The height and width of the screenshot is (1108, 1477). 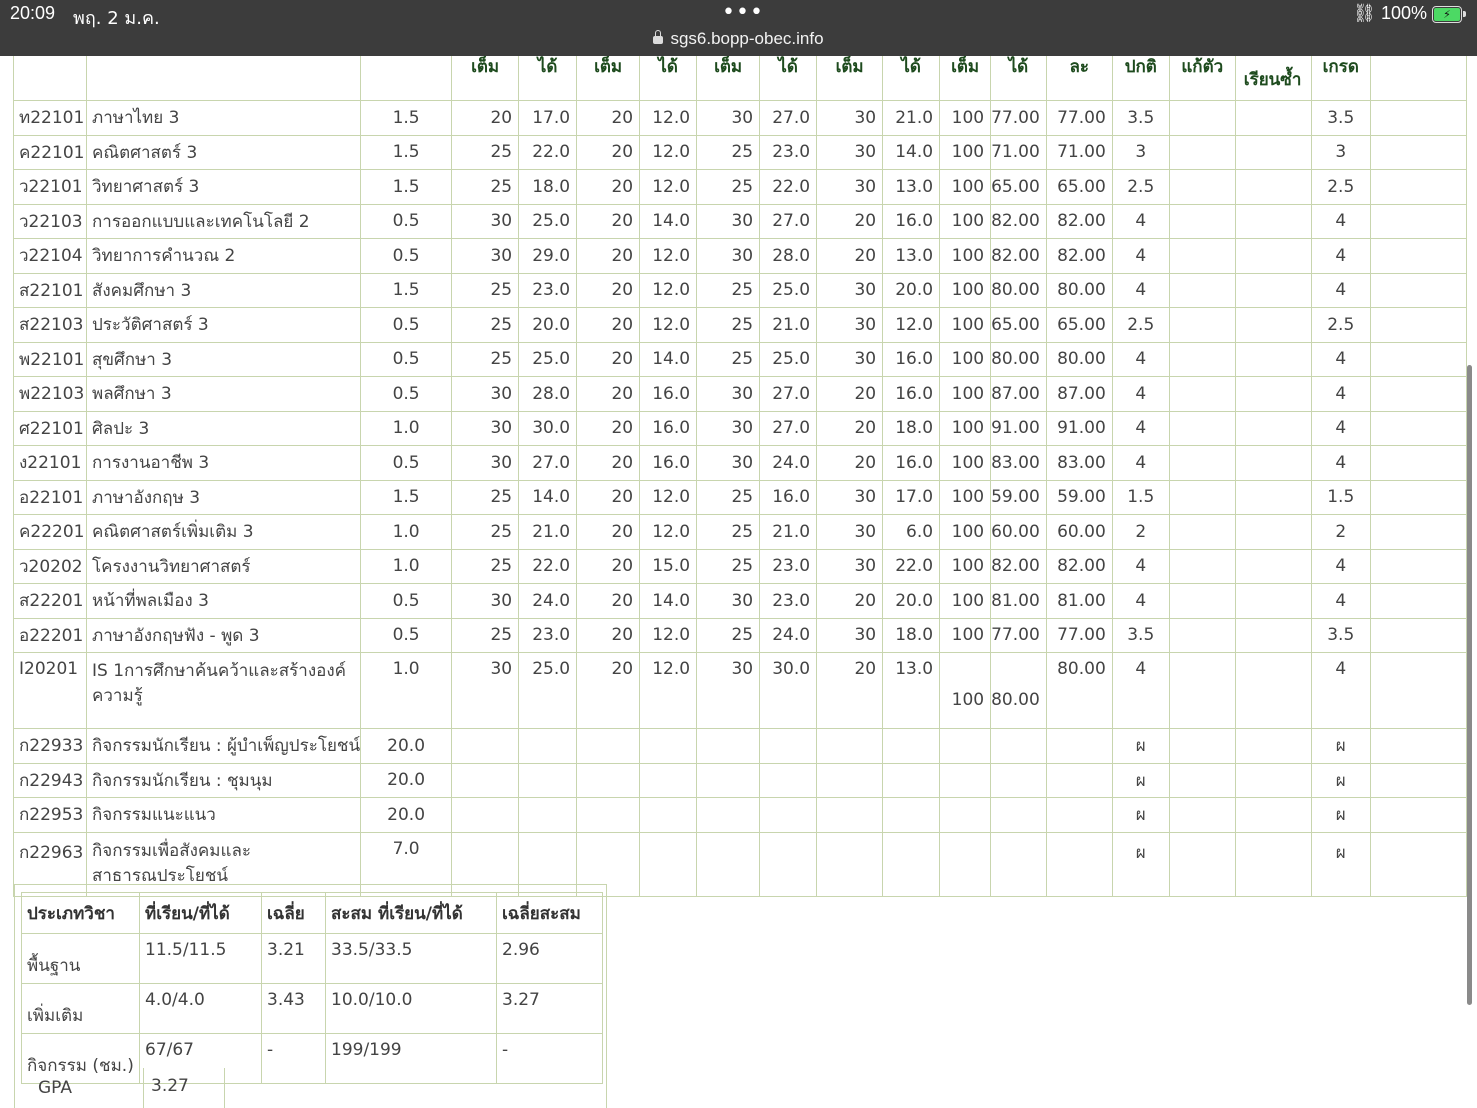 I want to click on grade-cell: 3, so click(x=1340, y=152).